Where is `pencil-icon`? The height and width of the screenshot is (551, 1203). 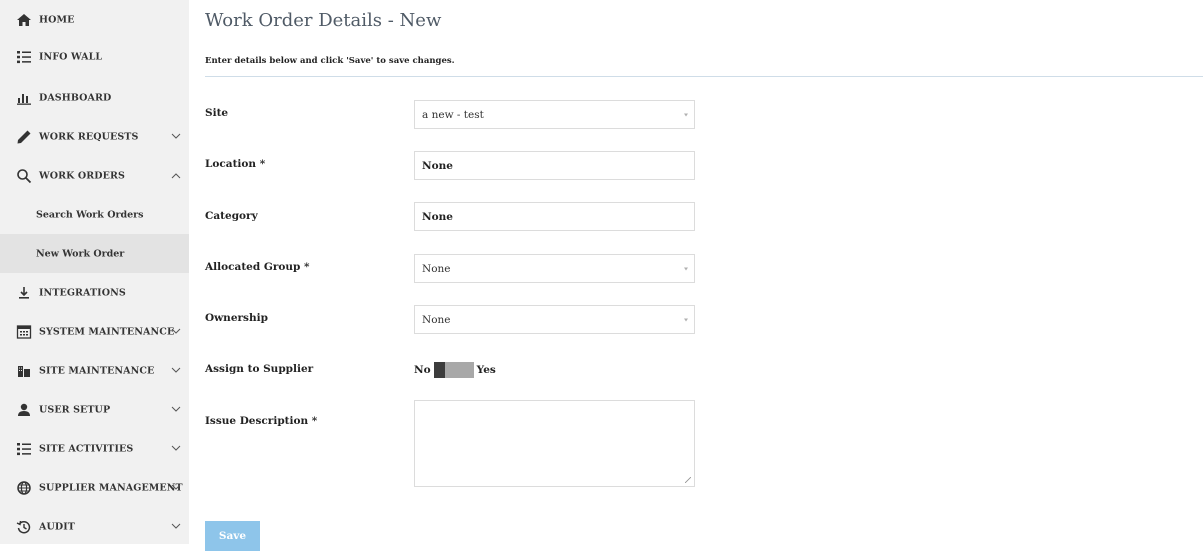 pencil-icon is located at coordinates (24, 137).